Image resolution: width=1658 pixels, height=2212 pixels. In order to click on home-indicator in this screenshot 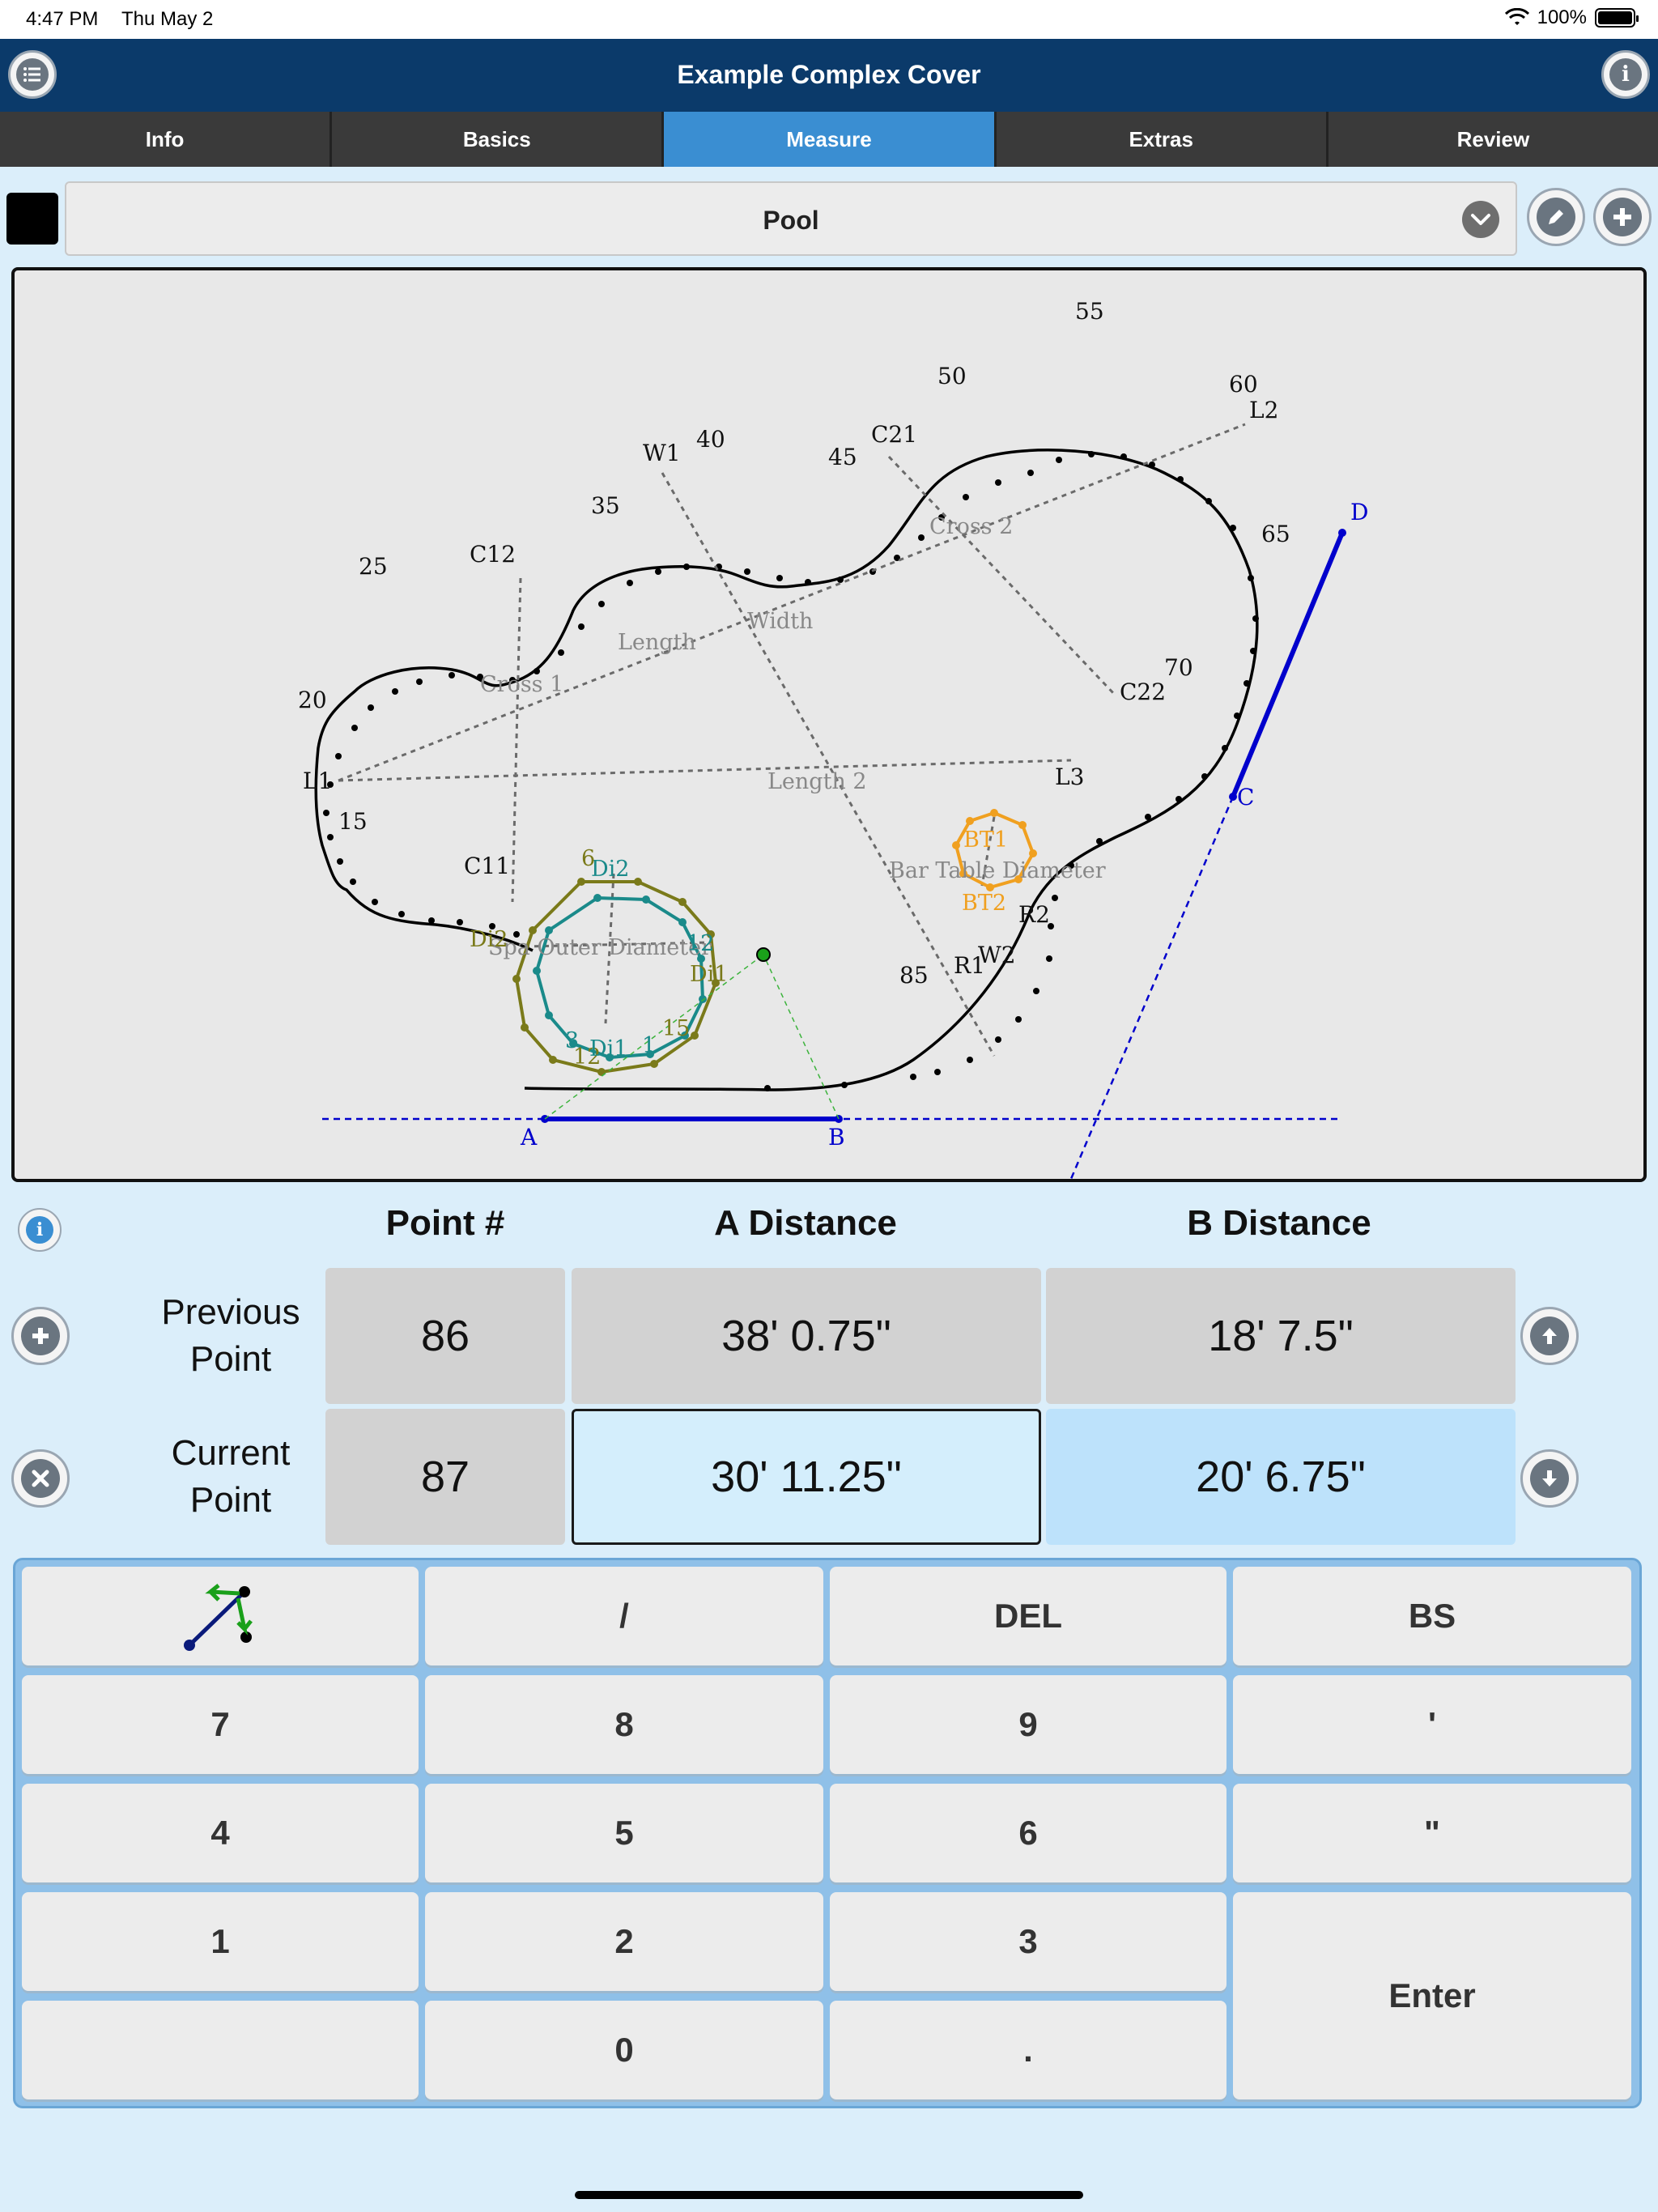, I will do `click(829, 2195)`.